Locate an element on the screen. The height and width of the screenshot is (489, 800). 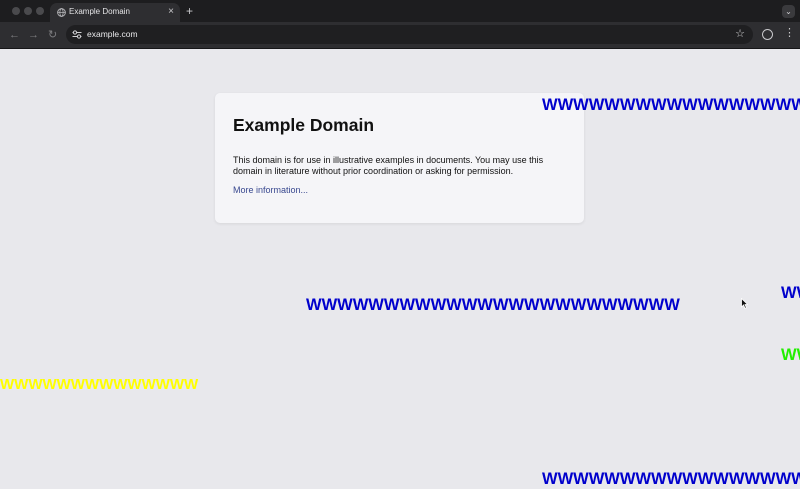
overlay-text-blue-middle: WWWWWWWWWWWWWWWWWWWWWWWW is located at coordinates (493, 305).